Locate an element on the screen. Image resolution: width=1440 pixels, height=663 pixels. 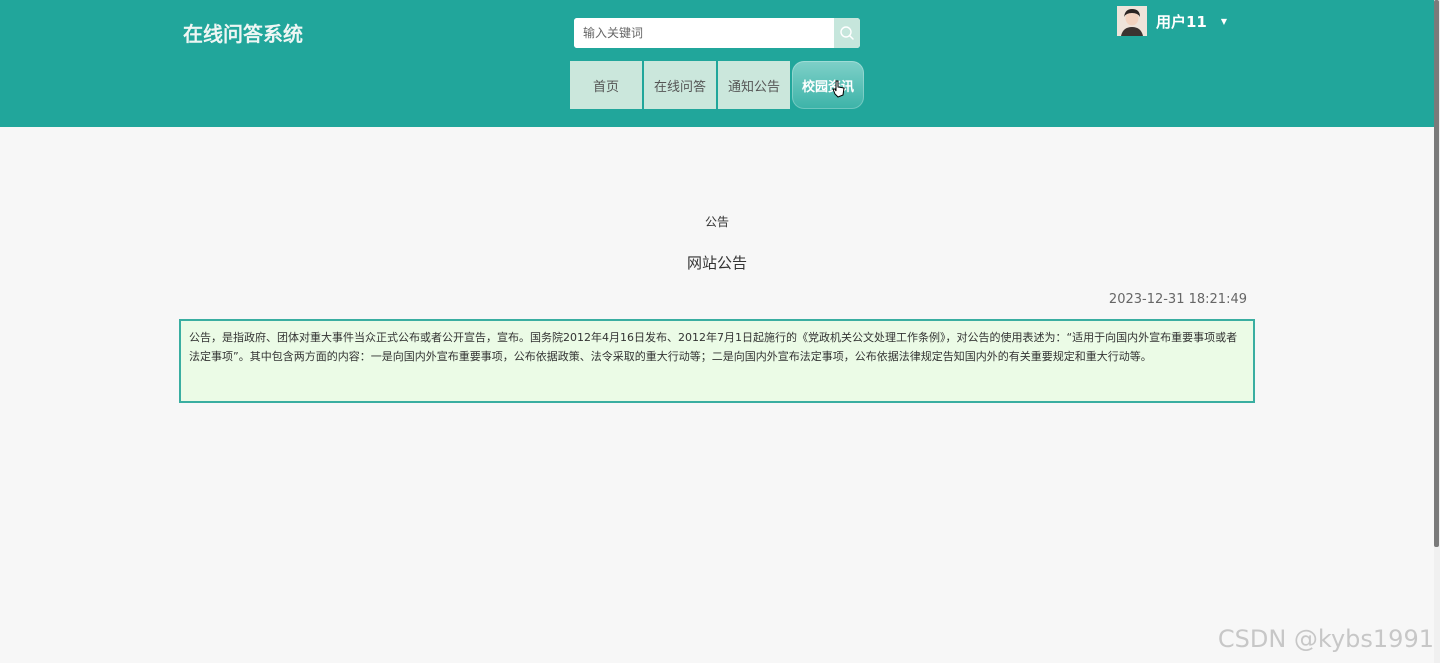
search-icon is located at coordinates (847, 33).